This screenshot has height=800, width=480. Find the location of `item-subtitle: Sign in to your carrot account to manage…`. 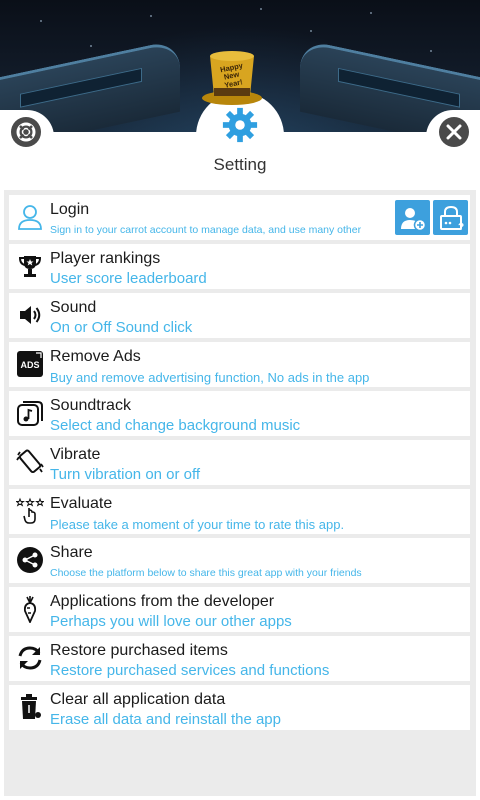

item-subtitle: Sign in to your carrot account to manage… is located at coordinates (206, 230).